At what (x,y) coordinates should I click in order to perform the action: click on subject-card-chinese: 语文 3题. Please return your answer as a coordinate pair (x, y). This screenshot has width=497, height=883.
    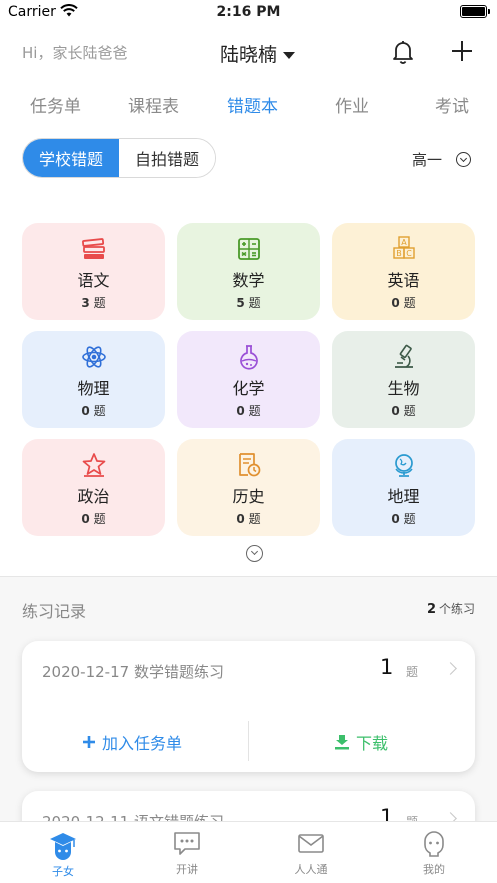
    Looking at the image, I should click on (93, 271).